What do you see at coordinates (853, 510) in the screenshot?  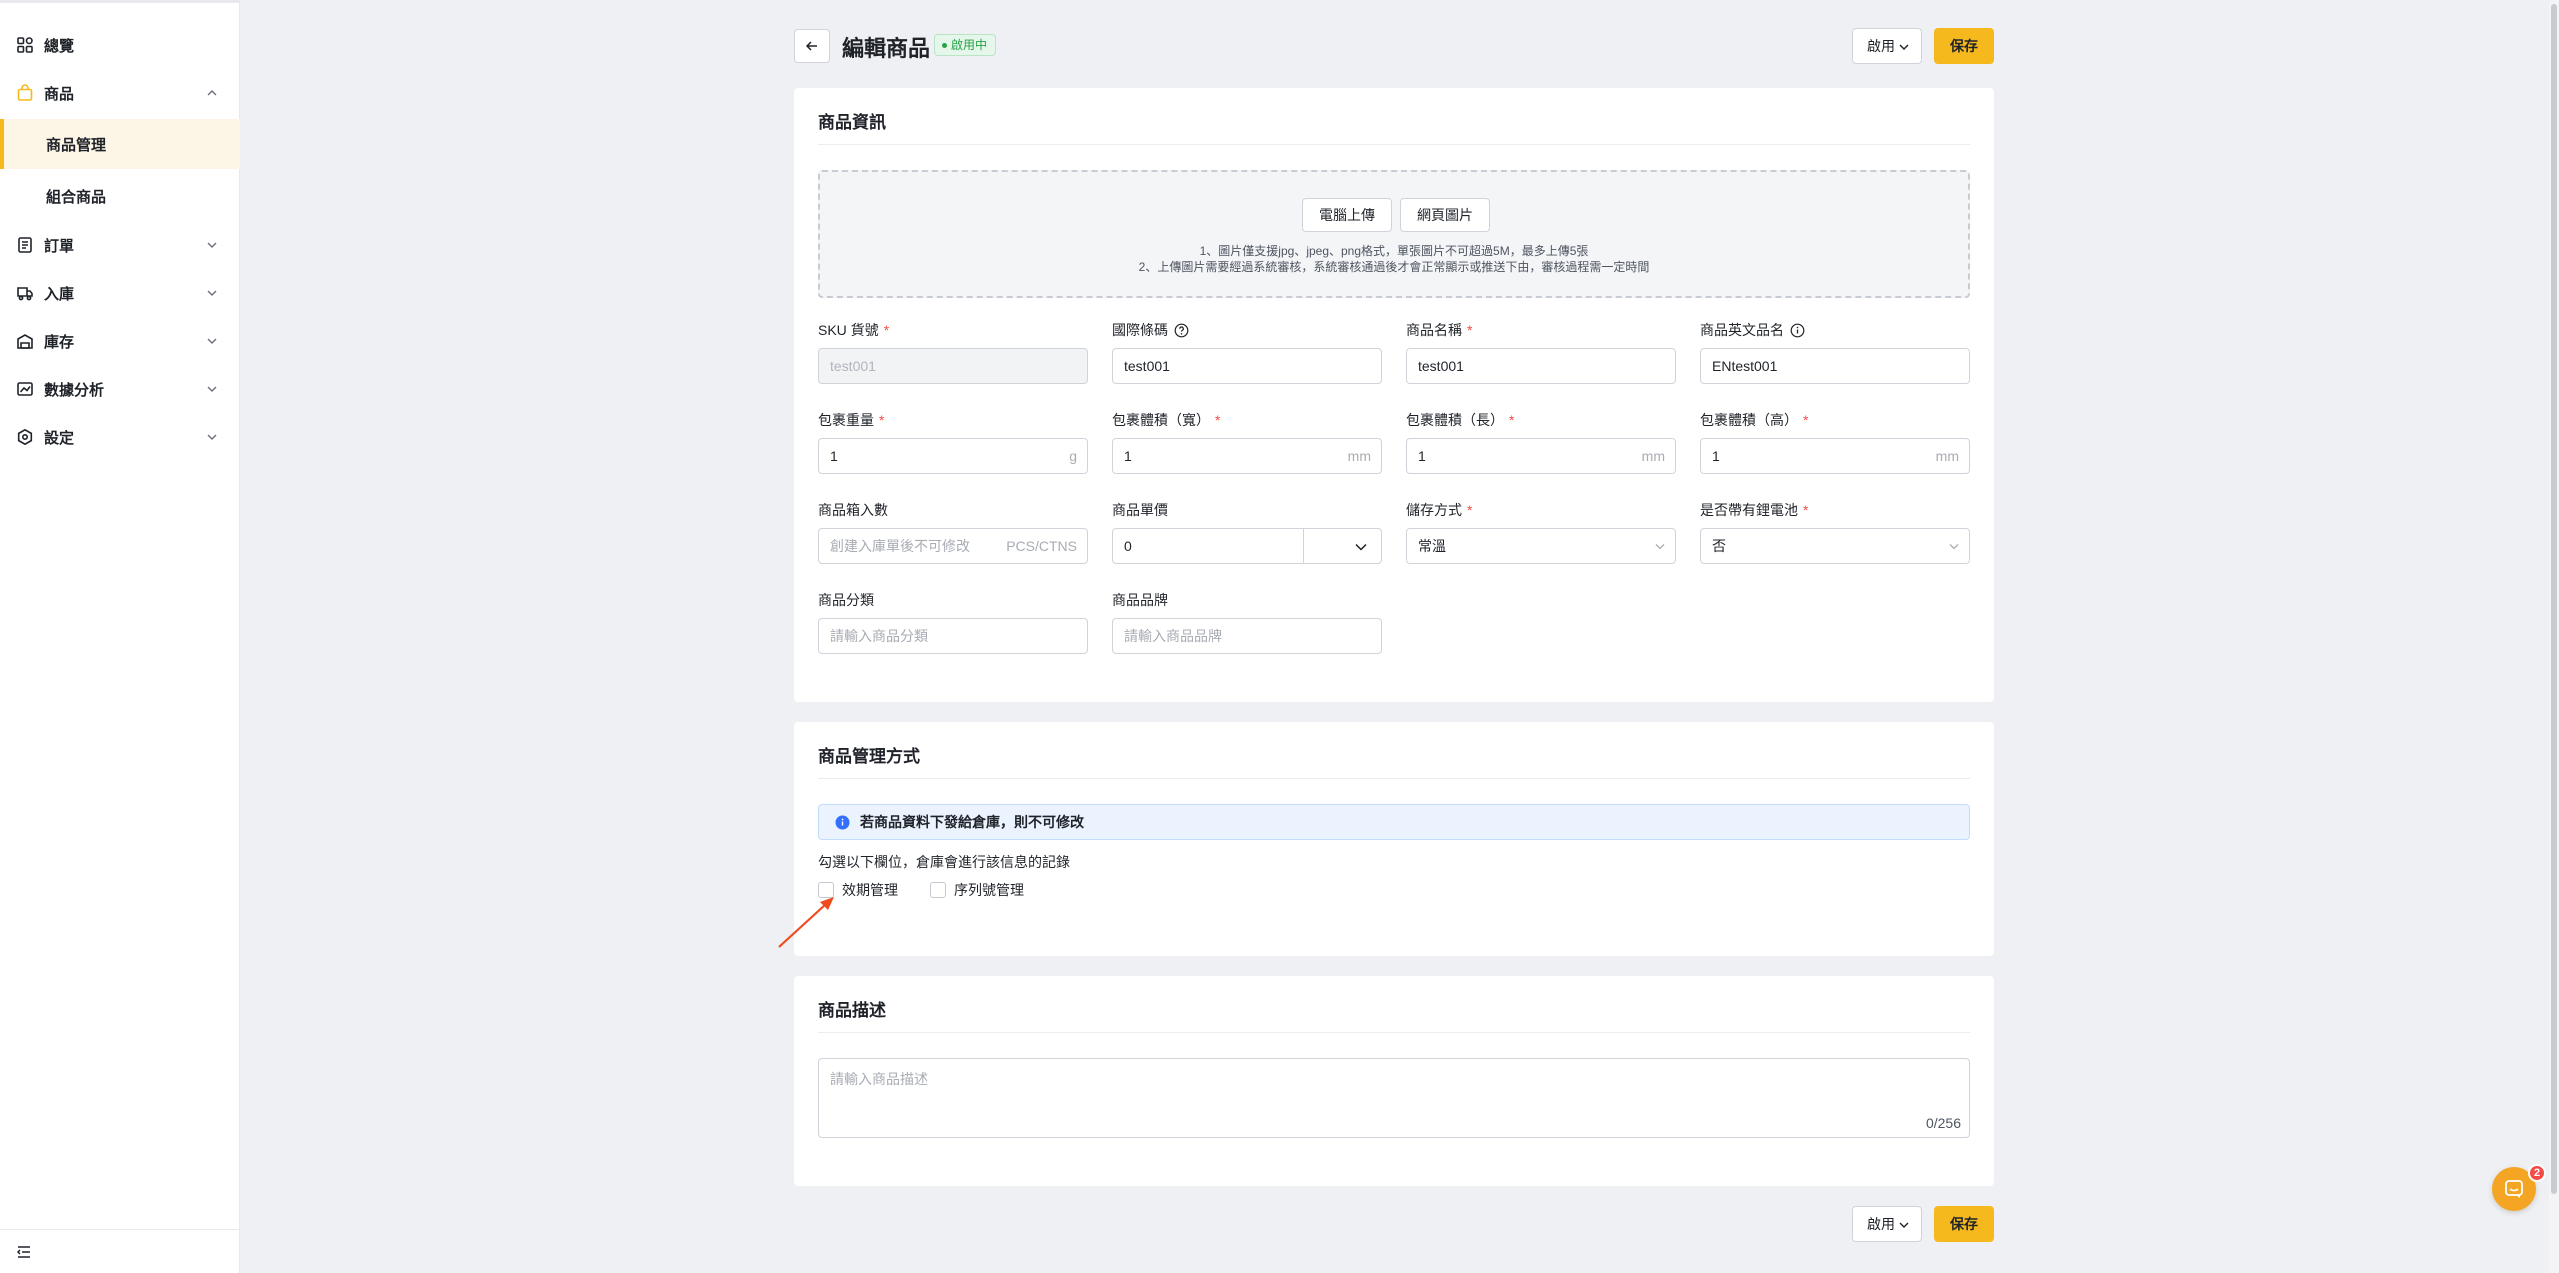 I see `box-qty-label: 商品箱入數` at bounding box center [853, 510].